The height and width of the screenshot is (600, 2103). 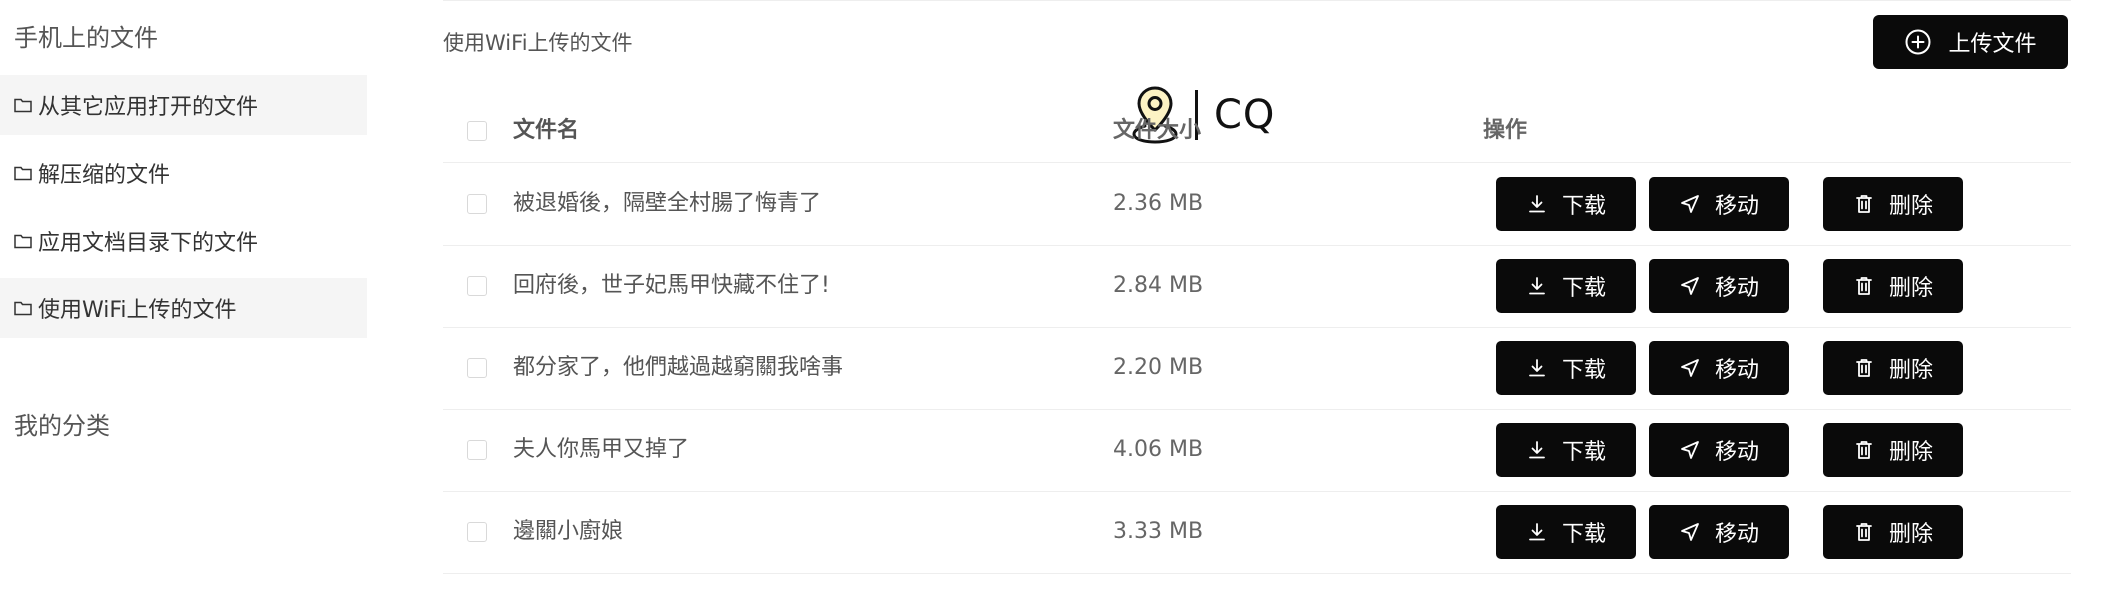 I want to click on sidebar-item-label: 解压缩的文件, so click(x=104, y=175).